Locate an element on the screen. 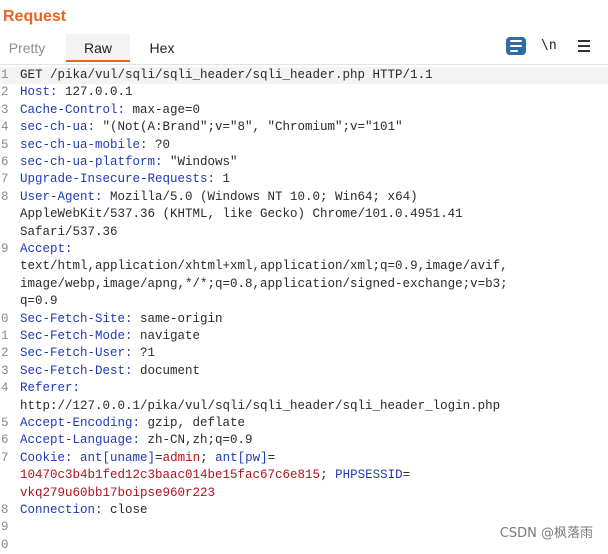 The height and width of the screenshot is (554, 608). line-code: q=0.9 is located at coordinates (39, 301).